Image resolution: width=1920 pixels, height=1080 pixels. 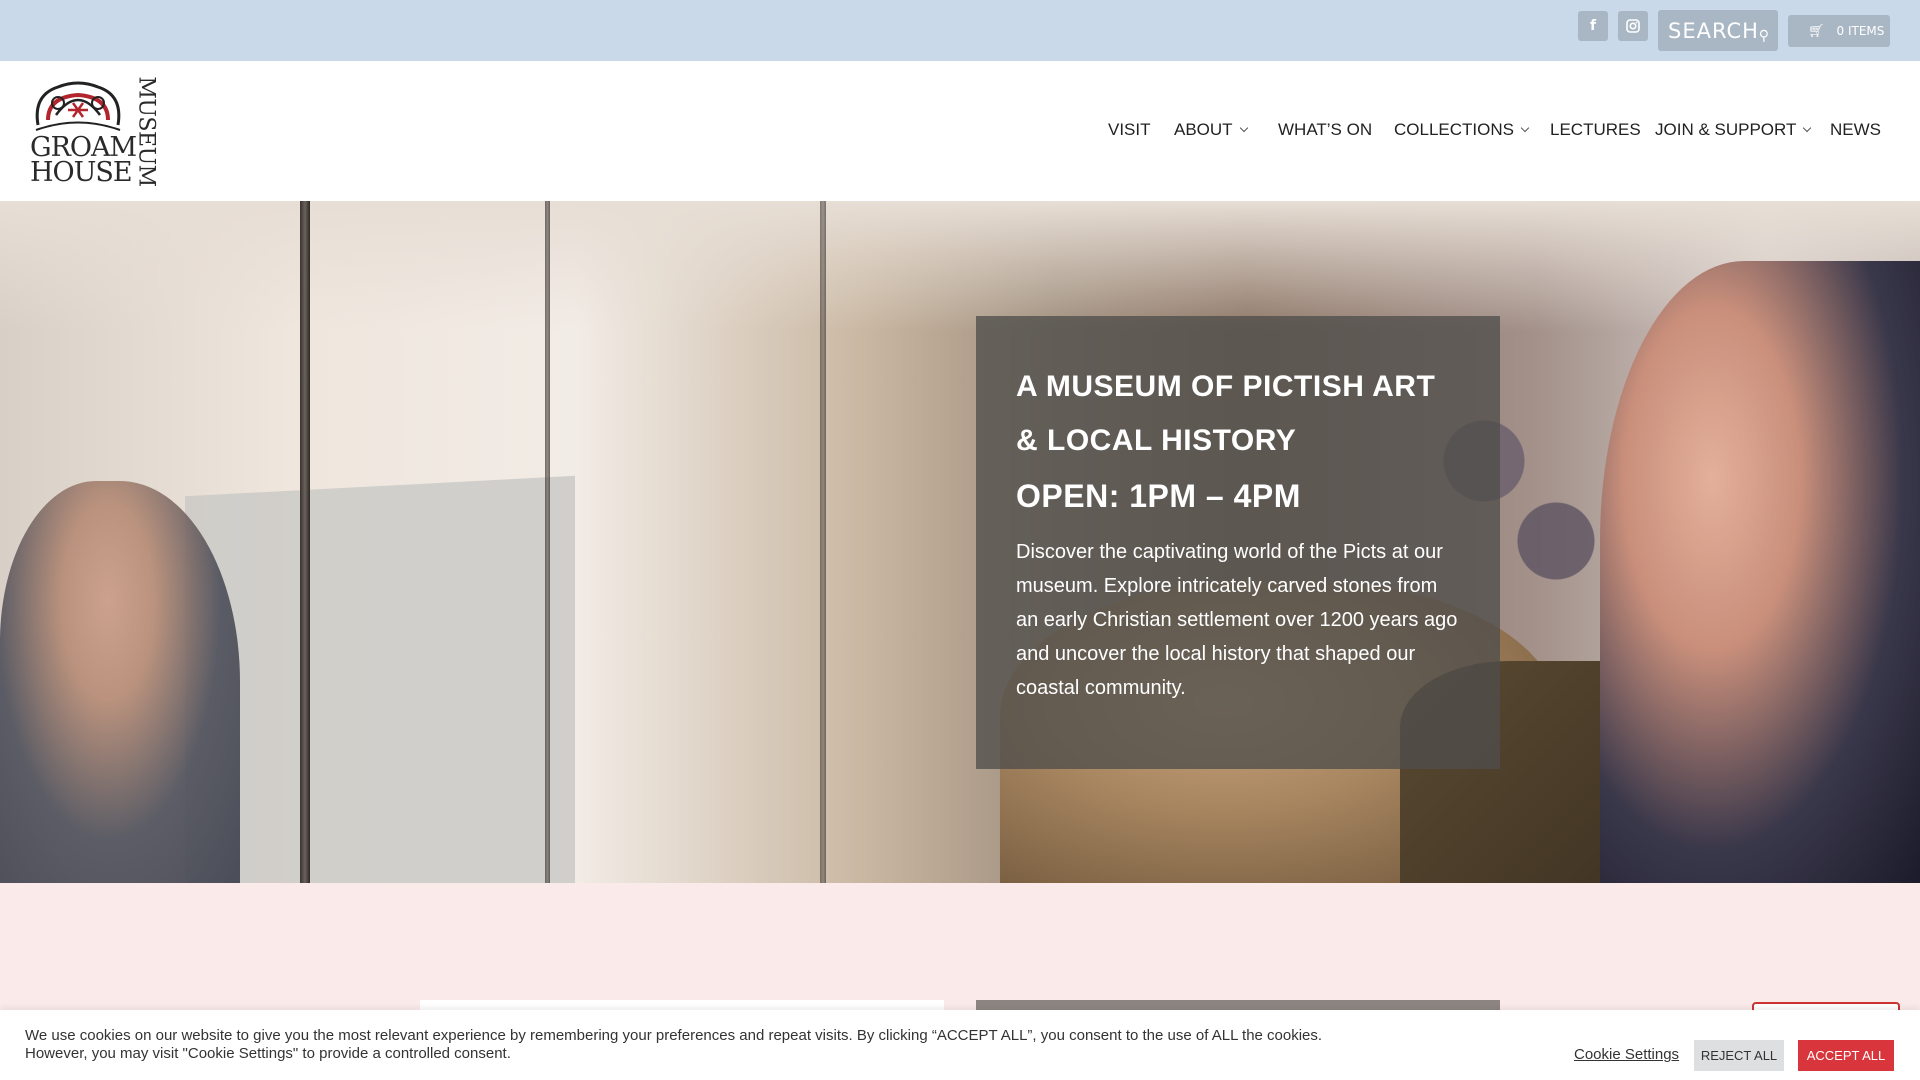 I want to click on nav-label: VISIT, so click(x=1129, y=129).